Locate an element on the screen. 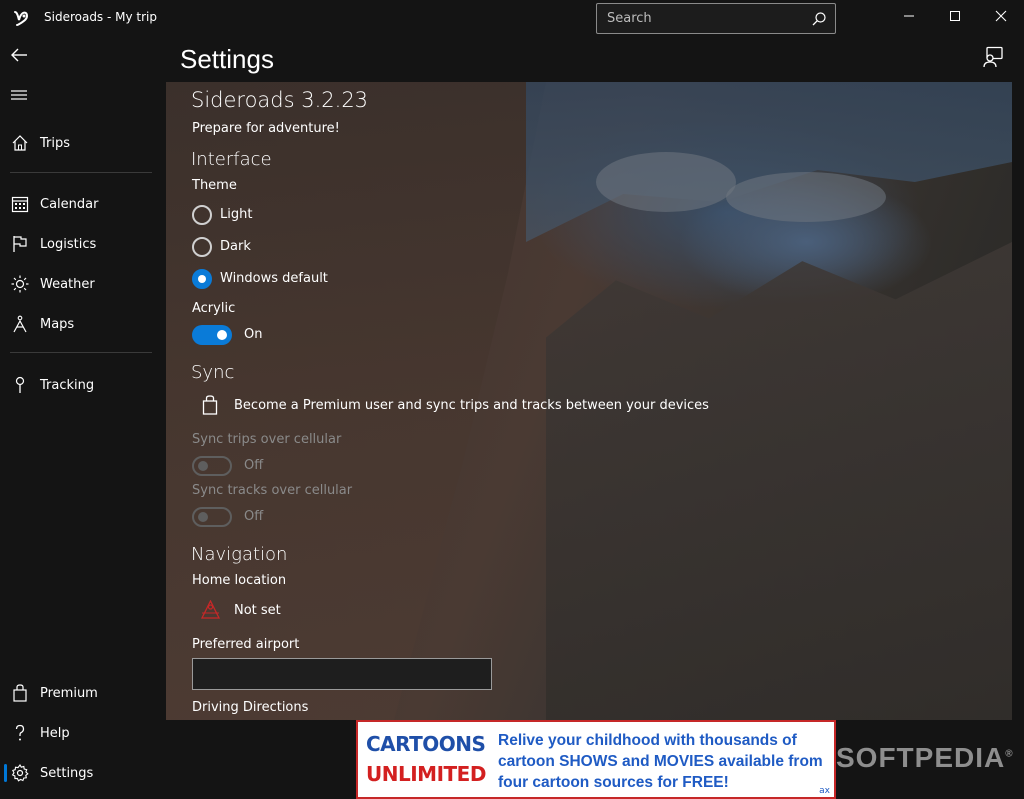  title-bar: Sideroads - My trip Search is located at coordinates (512, 18).